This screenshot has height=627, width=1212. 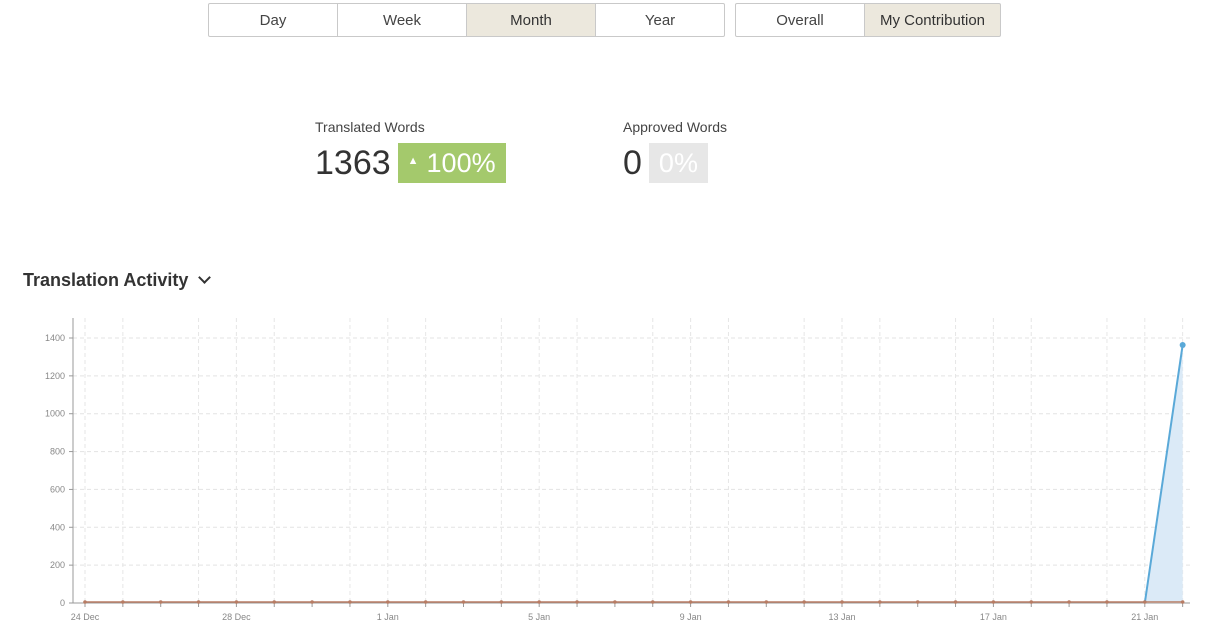 I want to click on section-title: Translation Activity, so click(x=106, y=280).